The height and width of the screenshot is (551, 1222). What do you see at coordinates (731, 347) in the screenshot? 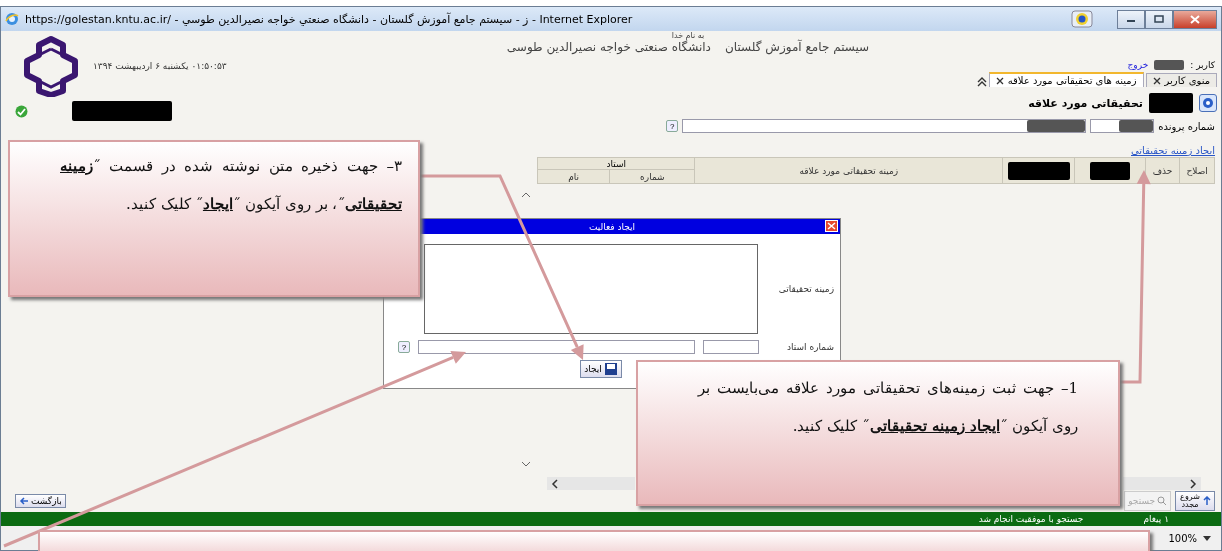
I see `professor-number-field` at bounding box center [731, 347].